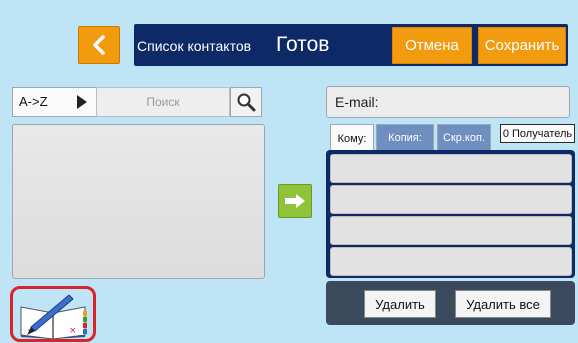  Describe the element at coordinates (464, 137) in the screenshot. I see `tab-bcc: Скр.коп.` at that location.